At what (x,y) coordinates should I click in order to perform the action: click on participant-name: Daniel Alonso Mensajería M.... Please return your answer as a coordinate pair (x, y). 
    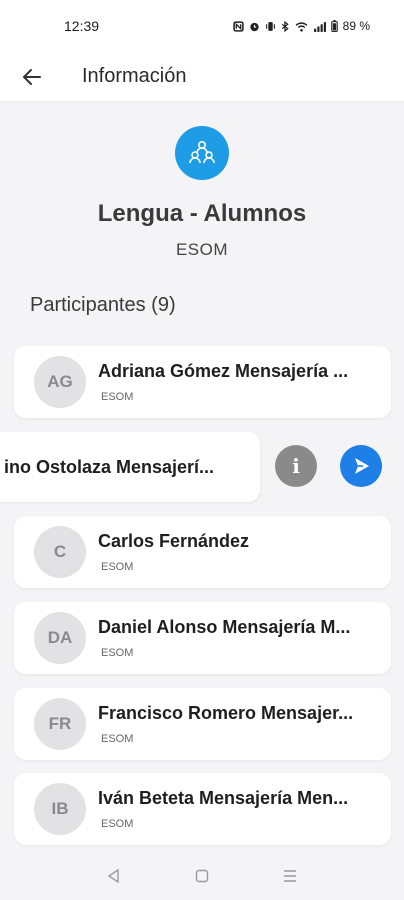
    Looking at the image, I should click on (224, 627).